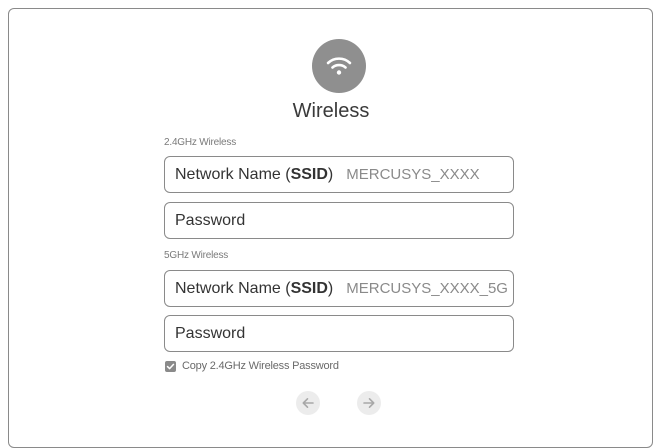  What do you see at coordinates (196, 255) in the screenshot?
I see `section-label-5ghz: 5GHz Wireless` at bounding box center [196, 255].